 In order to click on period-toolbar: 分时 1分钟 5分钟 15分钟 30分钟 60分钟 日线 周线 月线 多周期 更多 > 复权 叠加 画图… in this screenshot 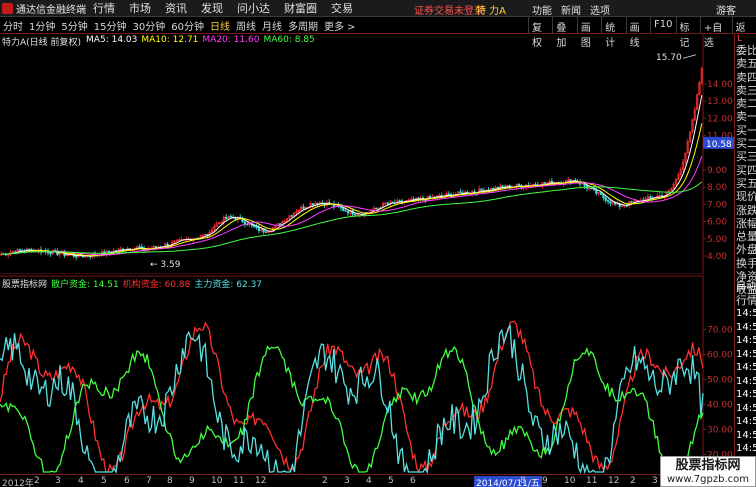, I will do `click(378, 33)`.